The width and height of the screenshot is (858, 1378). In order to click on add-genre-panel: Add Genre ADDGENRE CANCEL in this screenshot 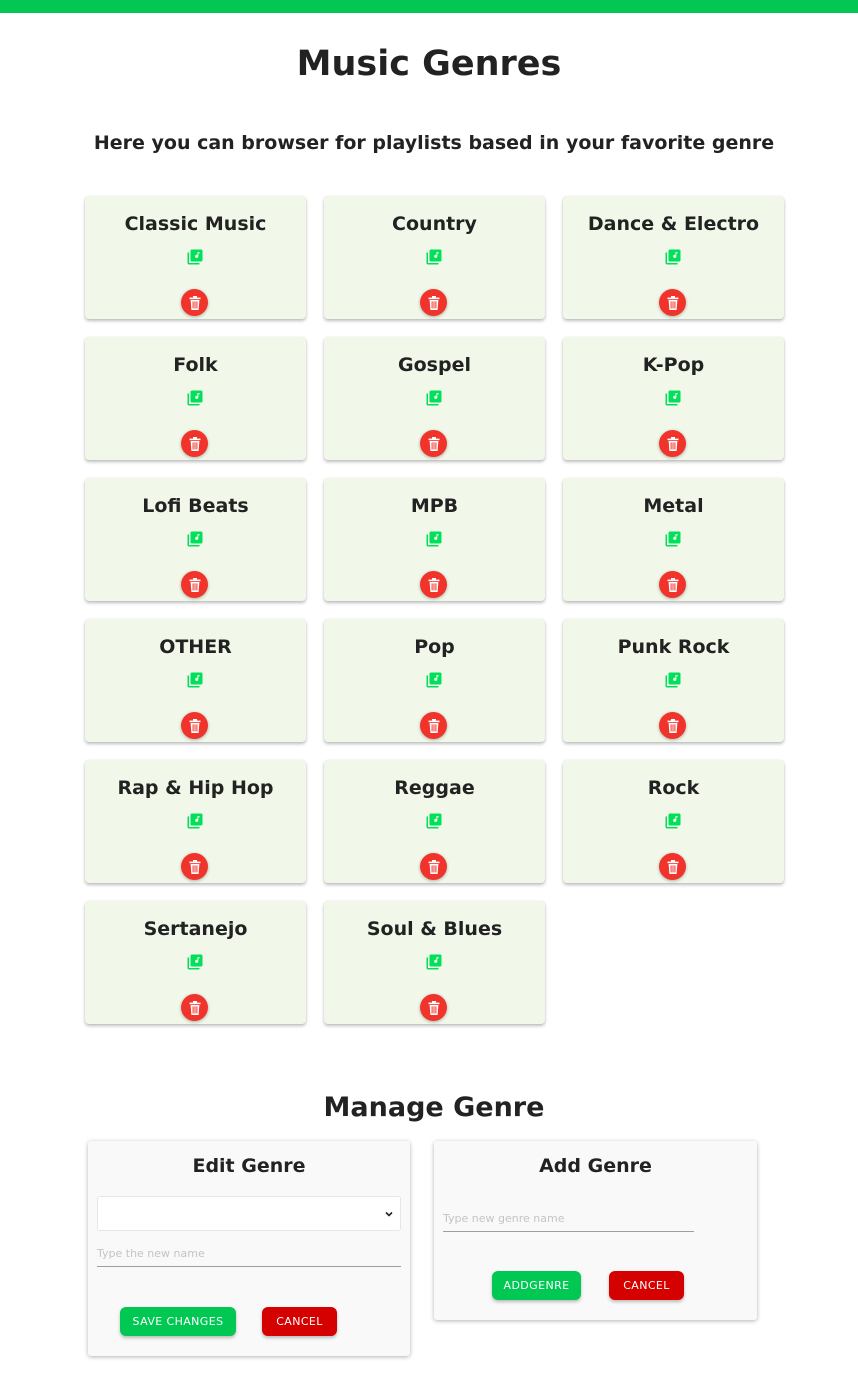, I will do `click(595, 1230)`.